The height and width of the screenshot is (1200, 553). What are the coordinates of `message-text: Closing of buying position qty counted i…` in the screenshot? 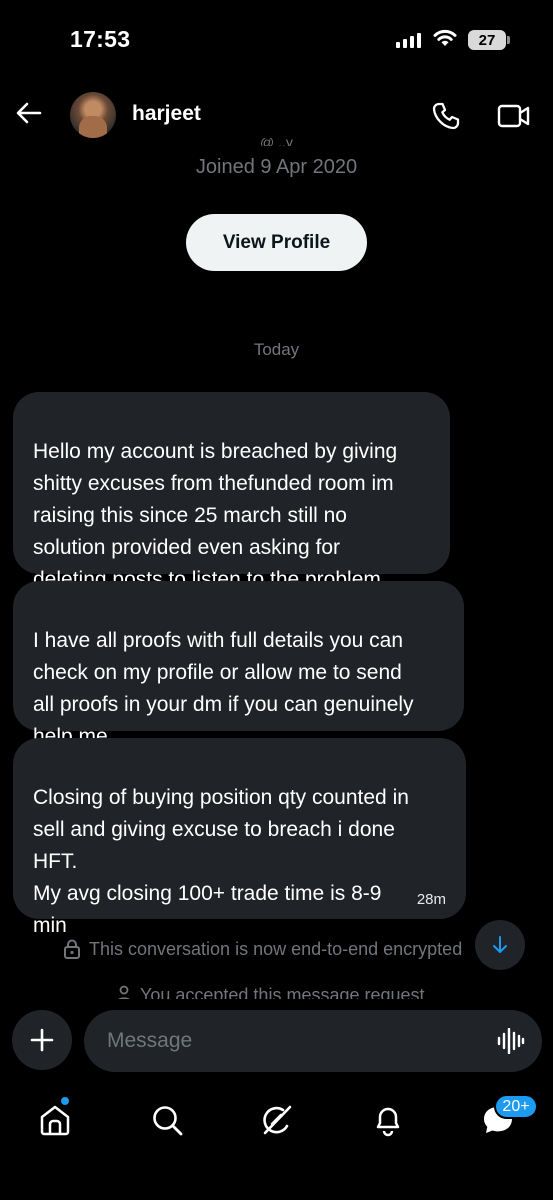 It's located at (221, 861).